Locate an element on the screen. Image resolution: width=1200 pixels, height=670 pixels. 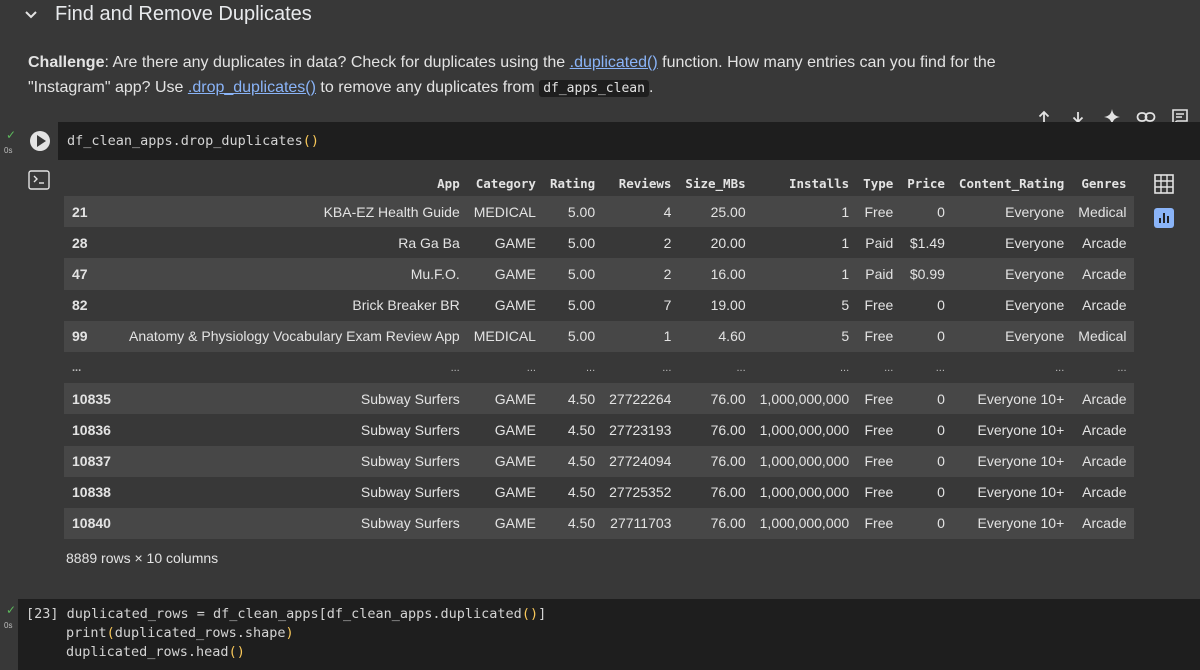
column-header is located at coordinates (93, 183).